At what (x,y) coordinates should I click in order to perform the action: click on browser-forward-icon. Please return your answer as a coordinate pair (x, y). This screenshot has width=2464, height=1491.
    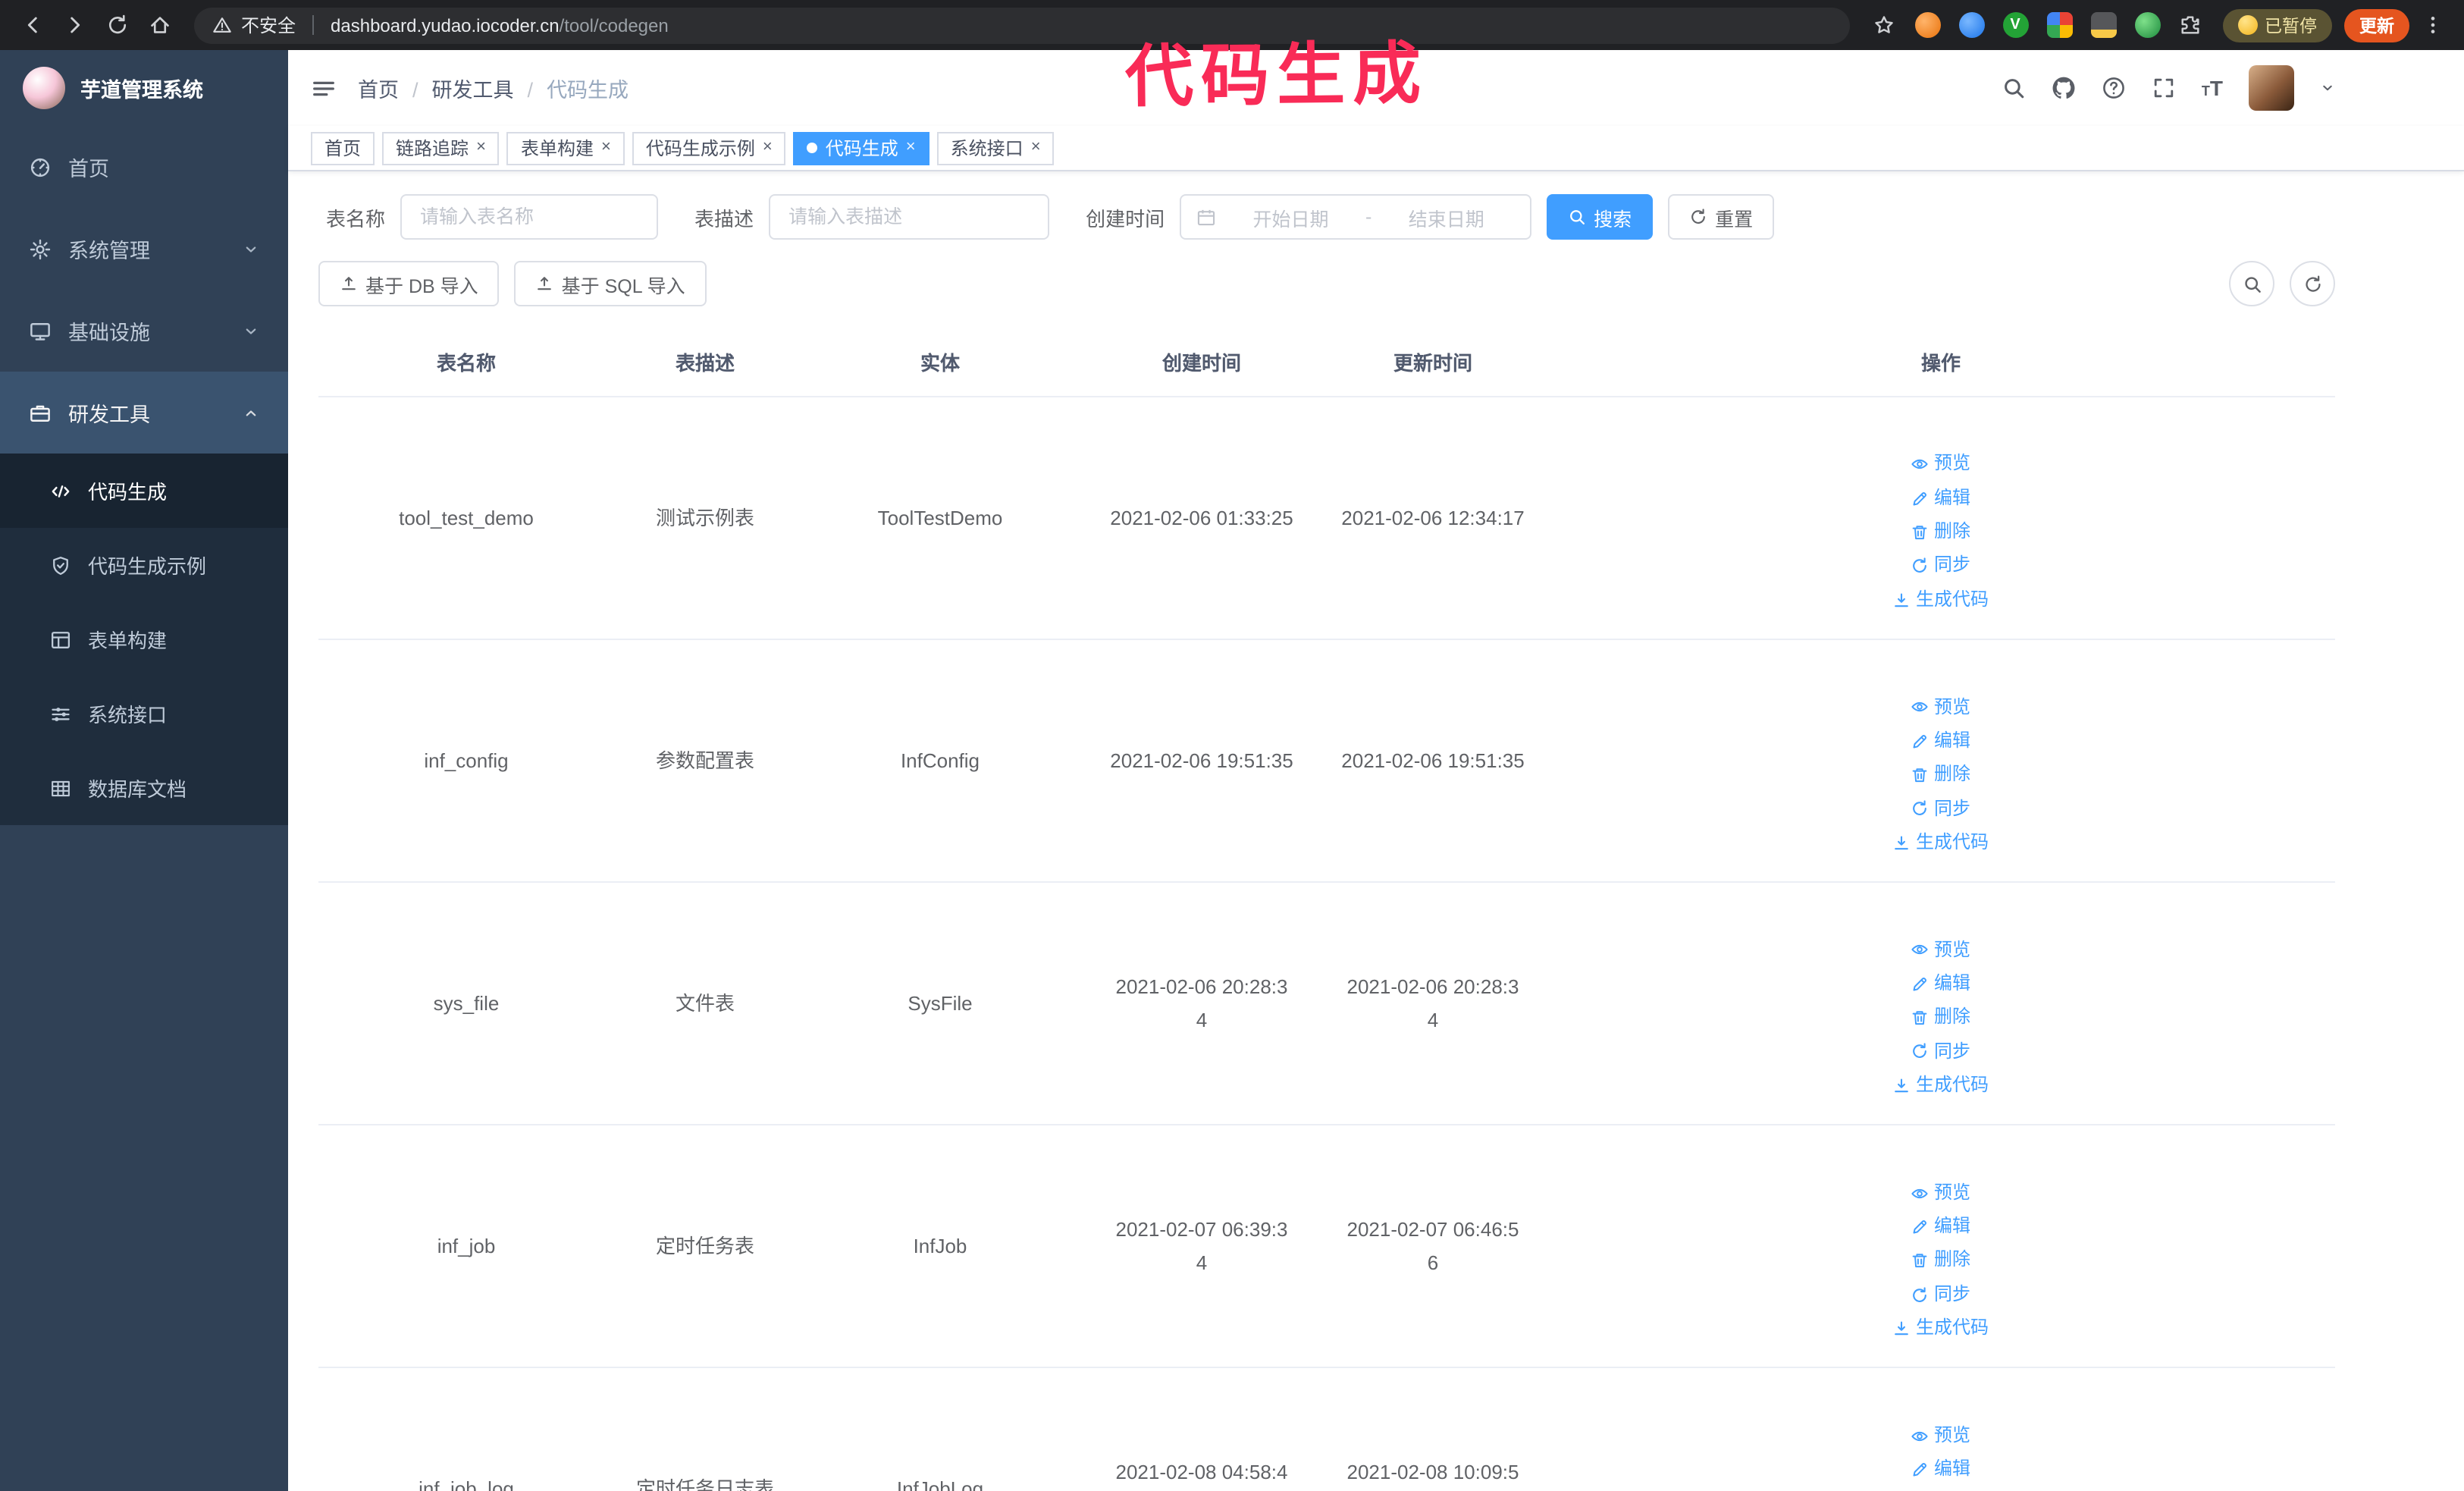
    Looking at the image, I should click on (74, 25).